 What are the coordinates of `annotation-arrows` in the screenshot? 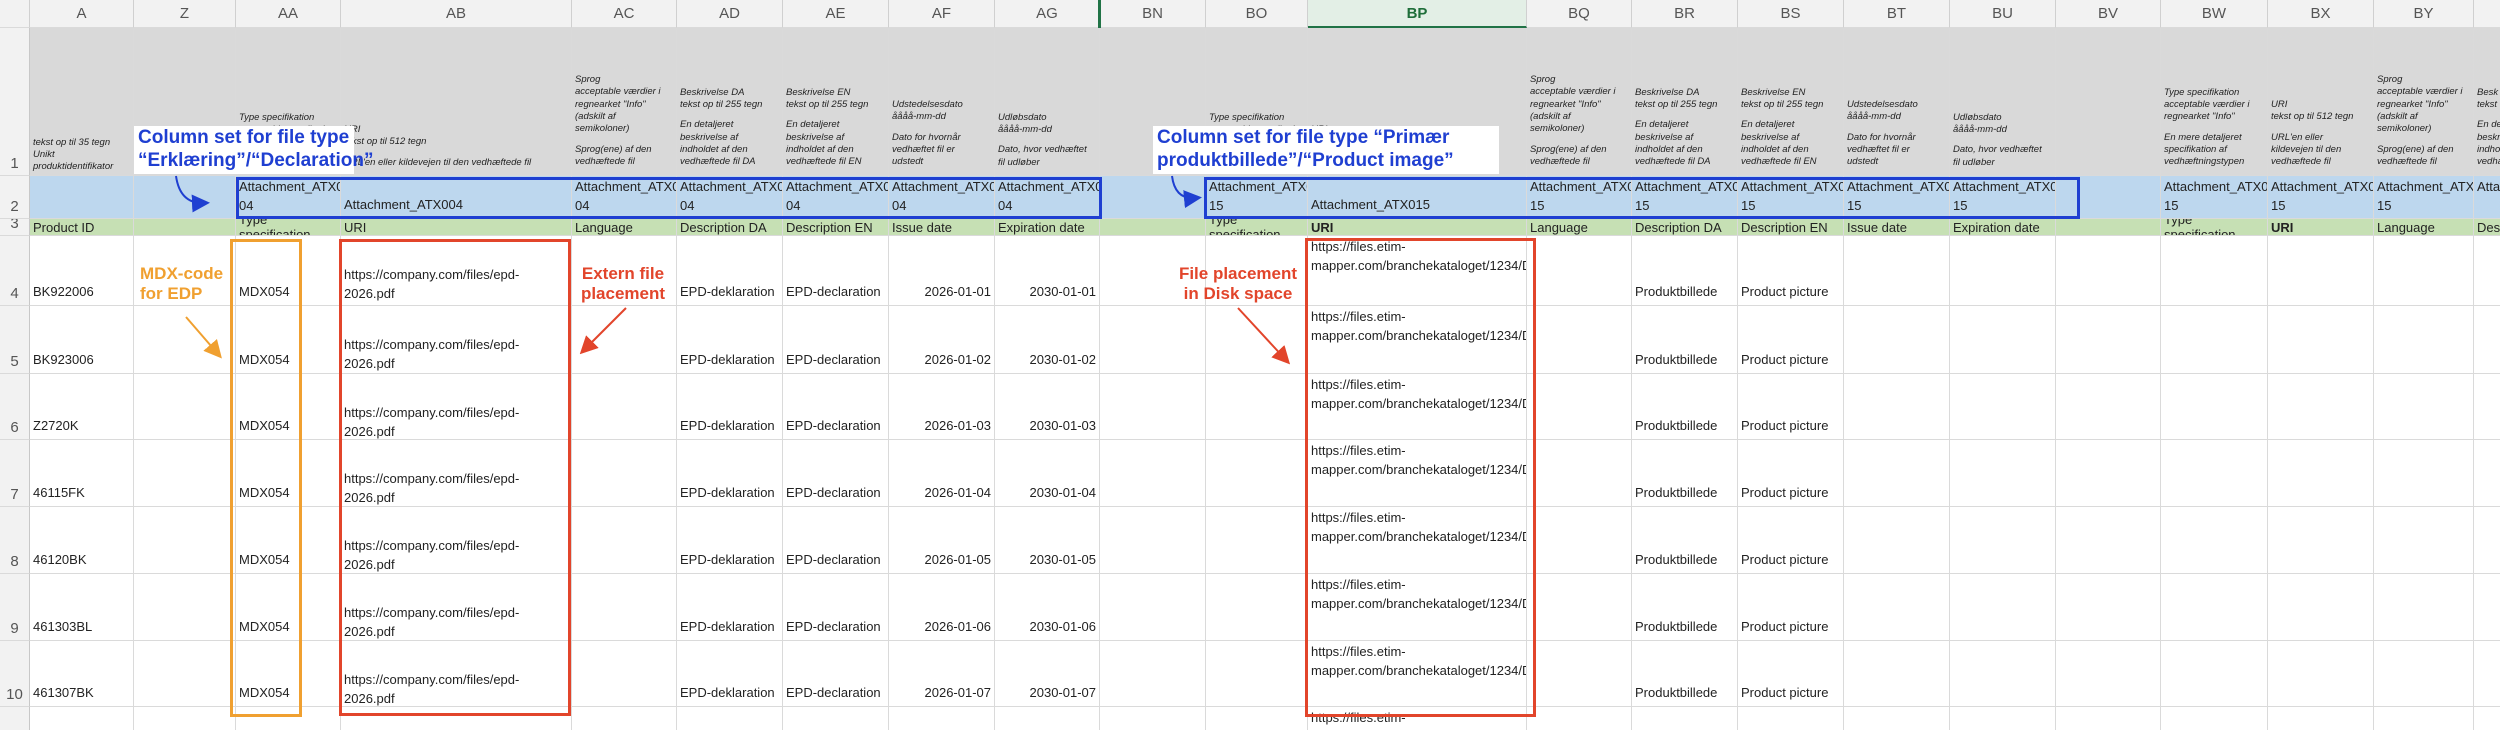 It's located at (733, 270).